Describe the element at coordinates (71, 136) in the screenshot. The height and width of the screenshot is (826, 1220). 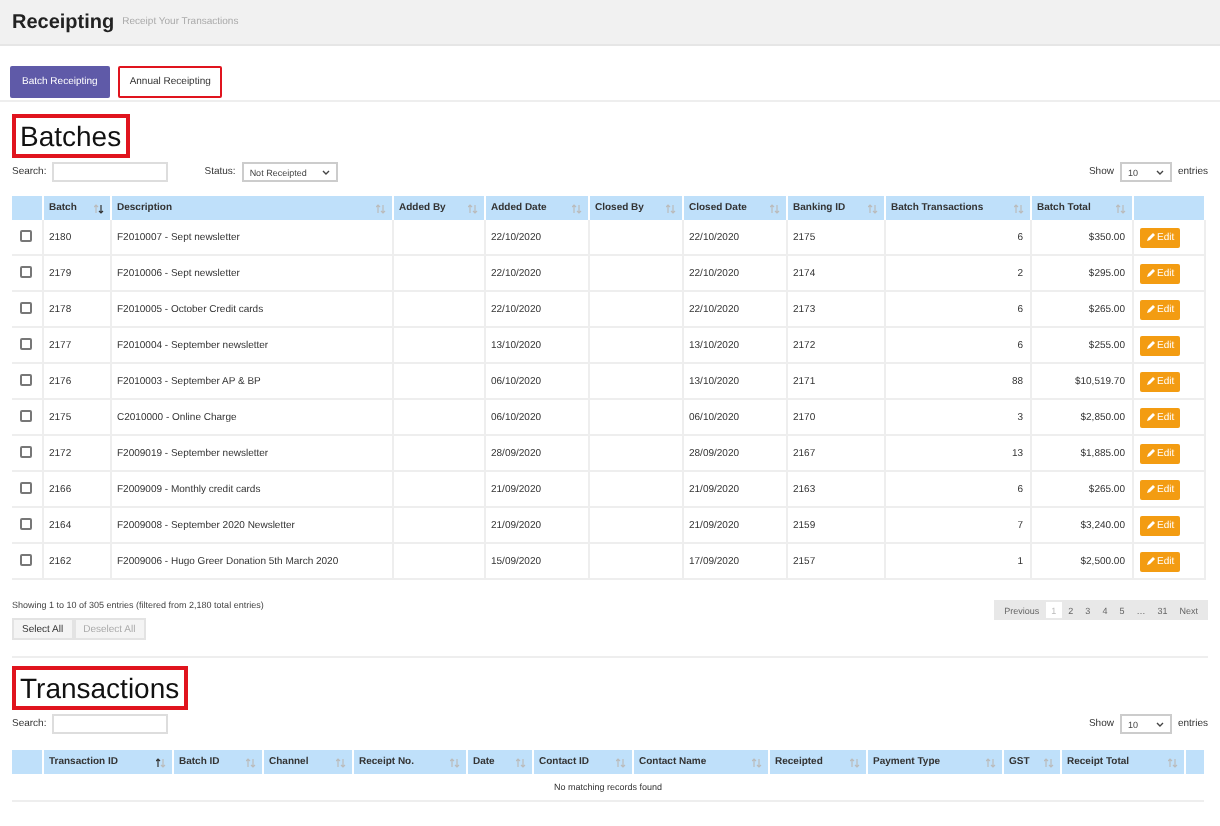
I see `section-heading: Batches` at that location.